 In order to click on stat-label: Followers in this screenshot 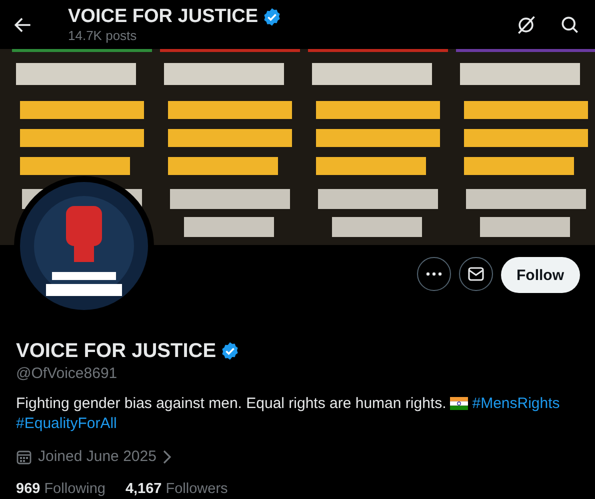, I will do `click(197, 489)`.